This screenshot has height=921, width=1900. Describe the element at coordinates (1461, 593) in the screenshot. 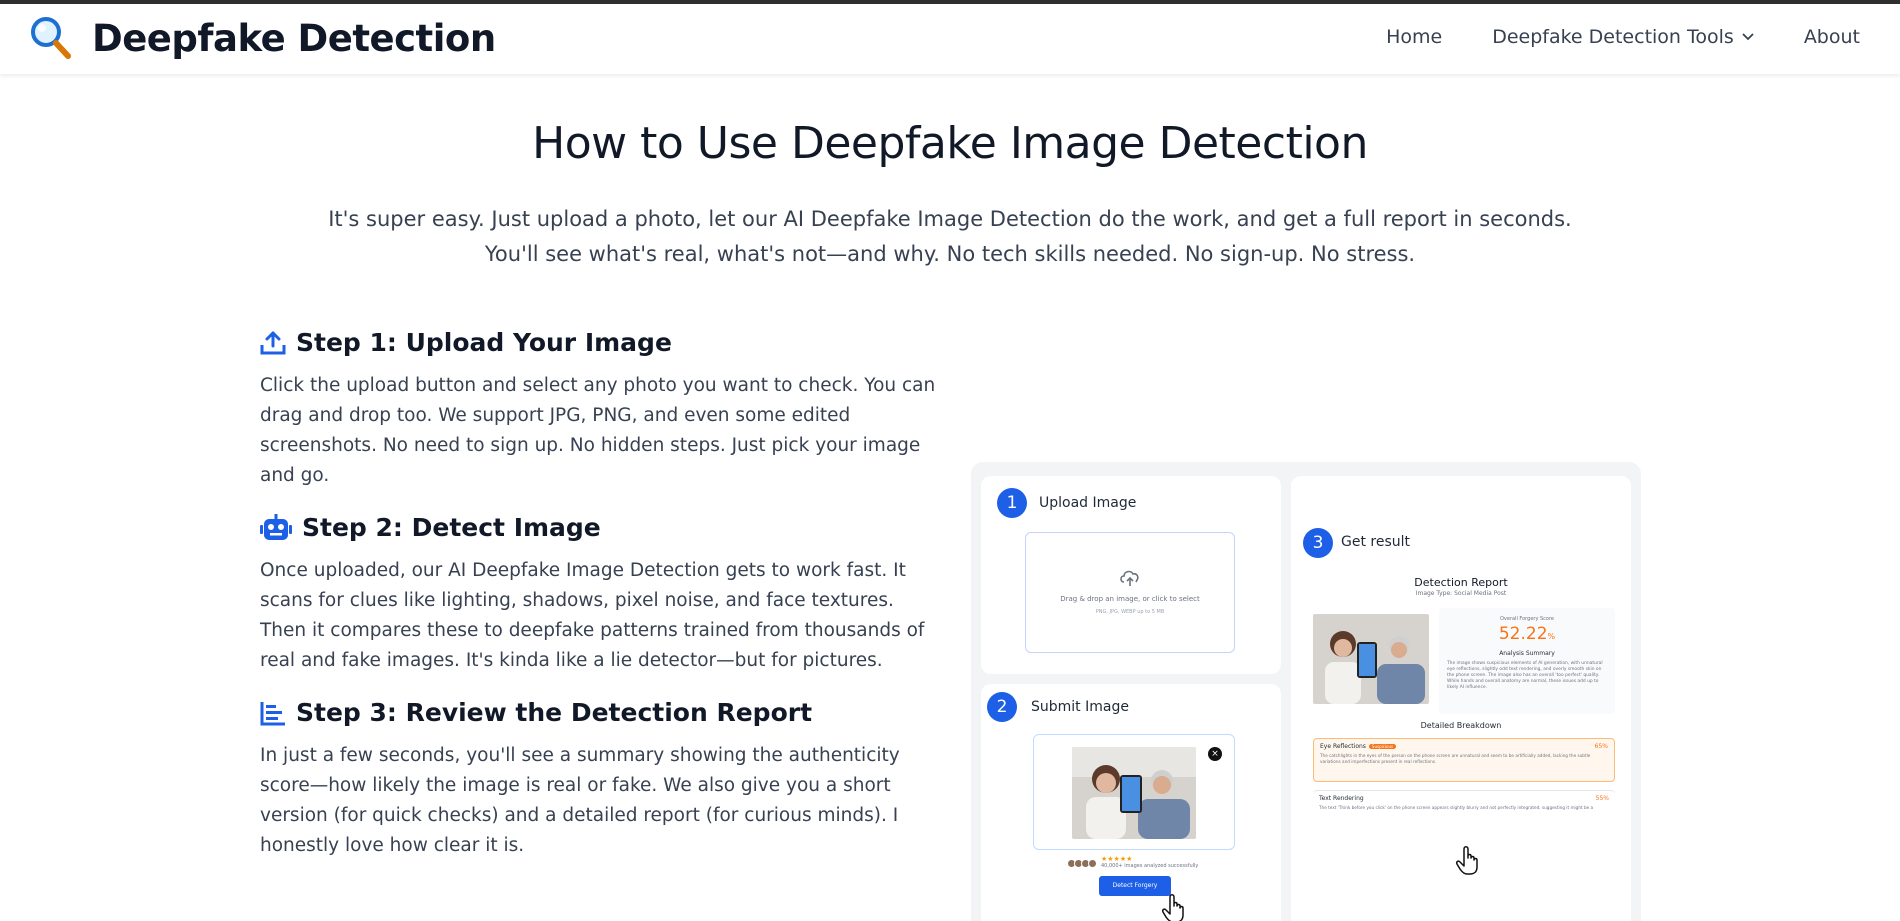

I see `report-subtitle: Image Type: Social Media Post` at that location.